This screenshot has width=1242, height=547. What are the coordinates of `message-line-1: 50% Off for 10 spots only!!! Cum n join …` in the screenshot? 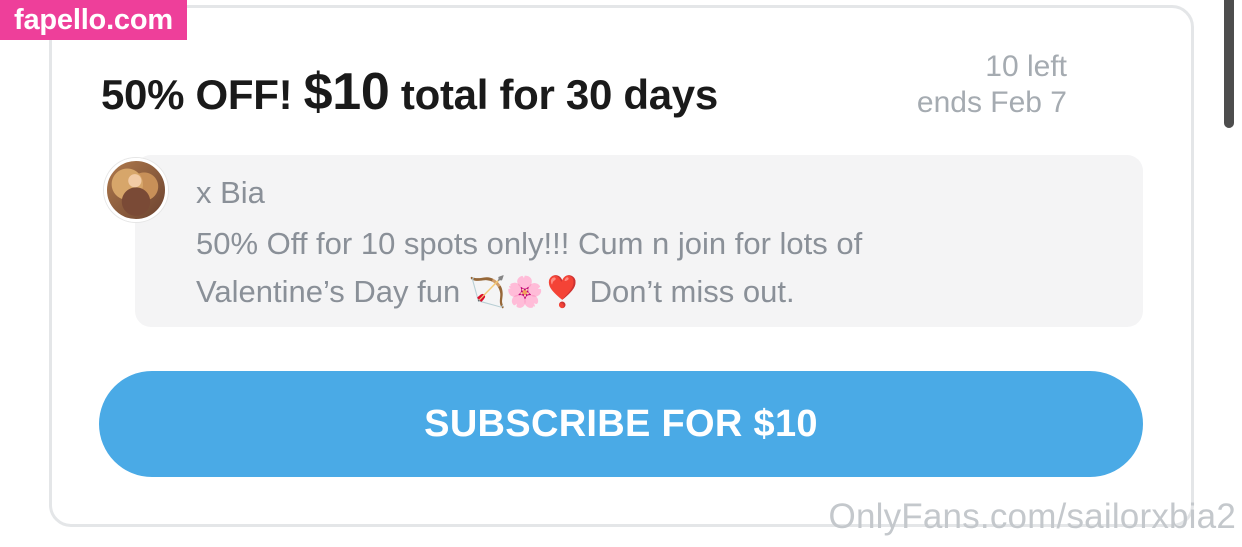 It's located at (529, 243).